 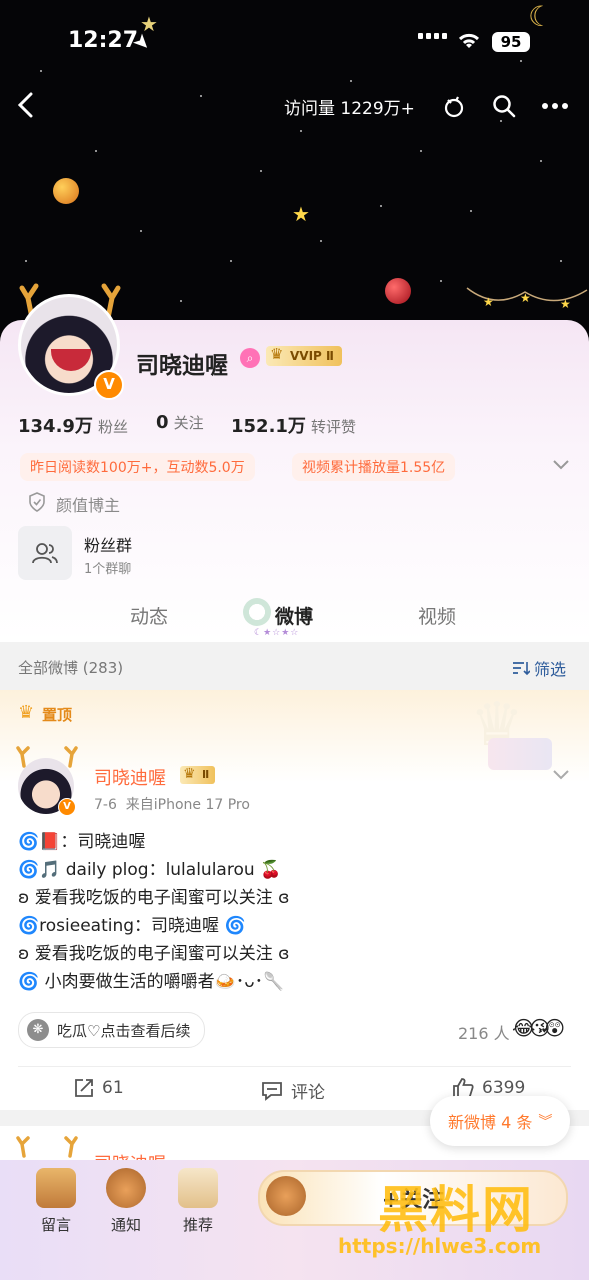 What do you see at coordinates (88, 505) in the screenshot?
I see `profile-tag: 颜值博主` at bounding box center [88, 505].